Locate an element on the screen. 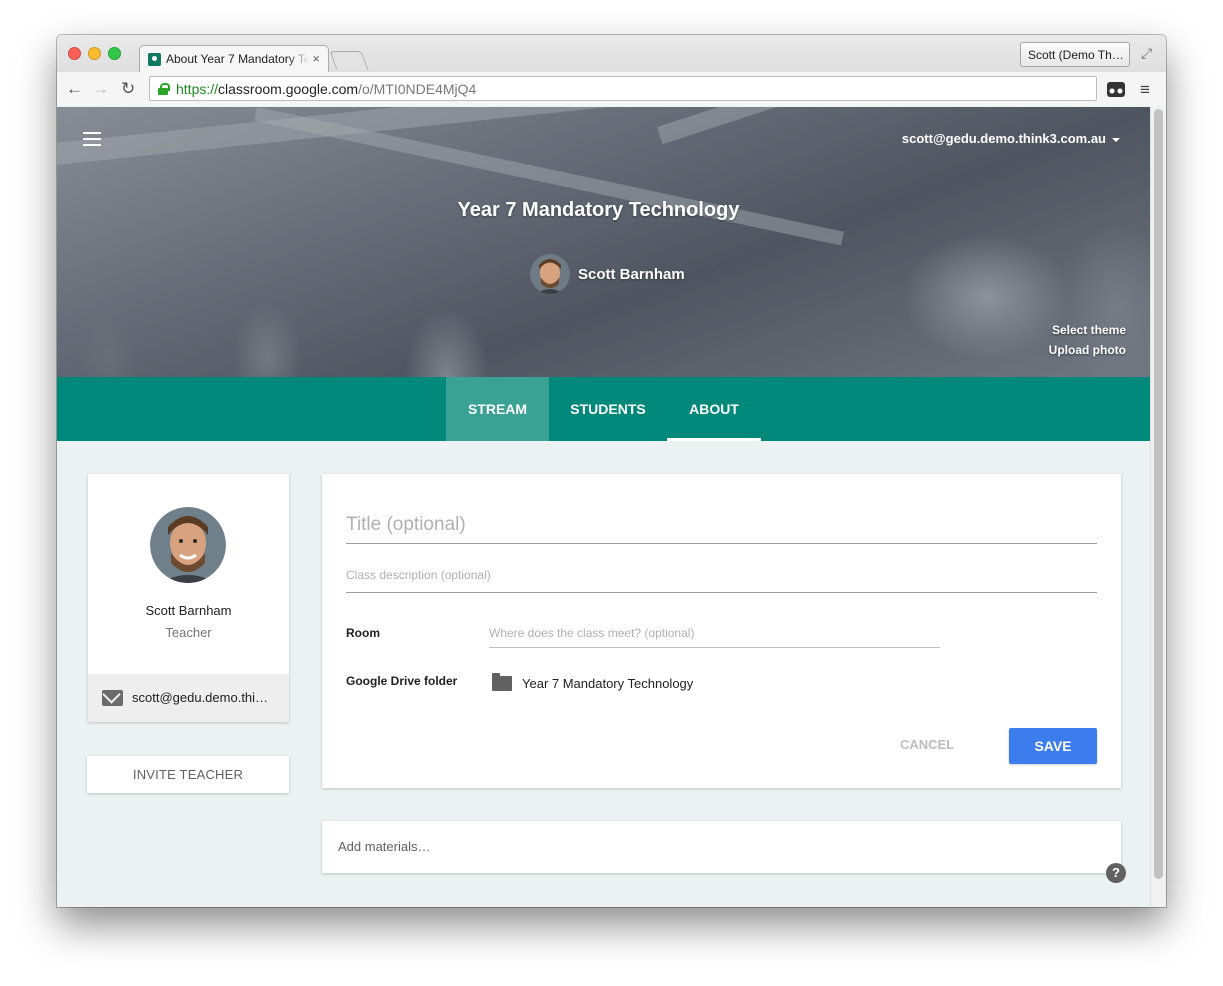  page-scrollbar is located at coordinates (1158, 507).